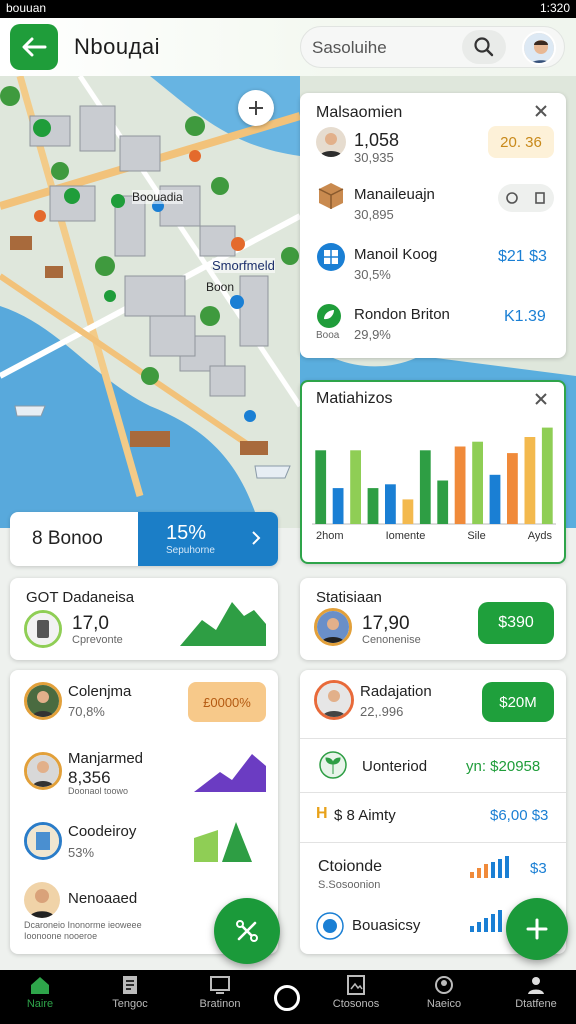 Image resolution: width=576 pixels, height=1024 pixels. I want to click on row-2-toggle, so click(526, 198).